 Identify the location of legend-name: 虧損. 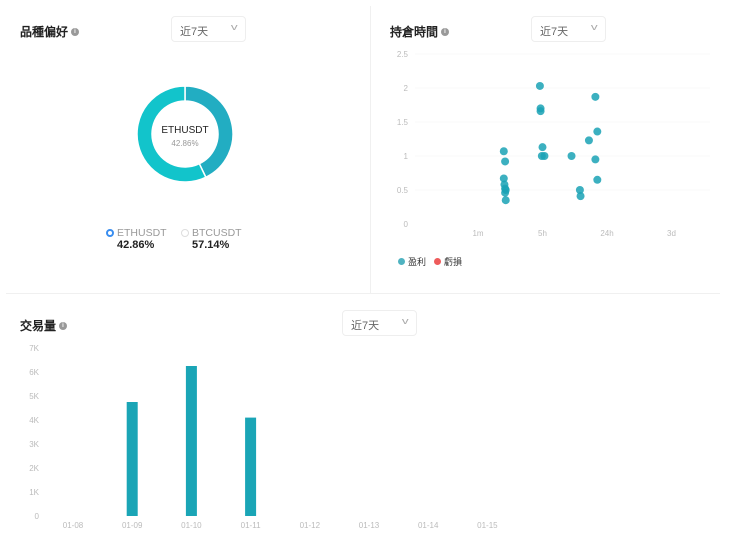
(453, 262).